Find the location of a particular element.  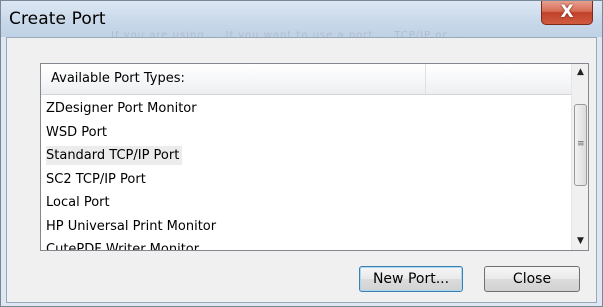

list-item: WSD Port is located at coordinates (306, 133).